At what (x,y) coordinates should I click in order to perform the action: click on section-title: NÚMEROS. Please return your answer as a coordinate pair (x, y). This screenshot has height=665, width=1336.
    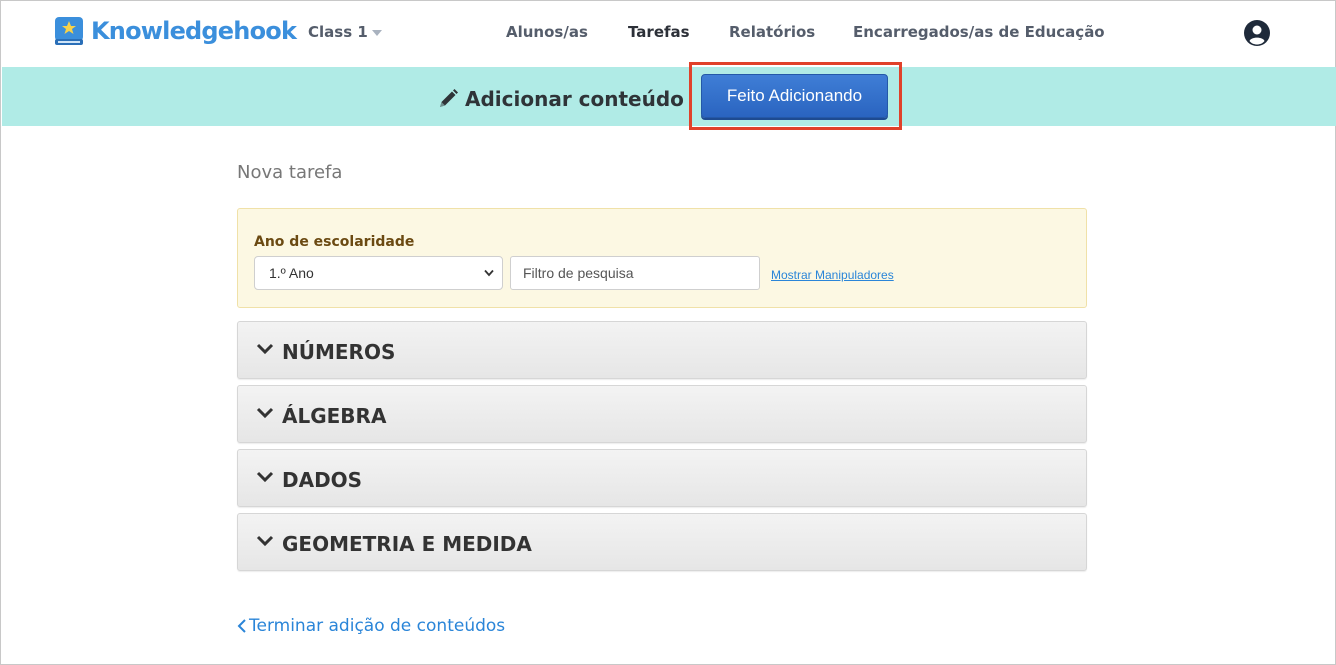
    Looking at the image, I should click on (339, 352).